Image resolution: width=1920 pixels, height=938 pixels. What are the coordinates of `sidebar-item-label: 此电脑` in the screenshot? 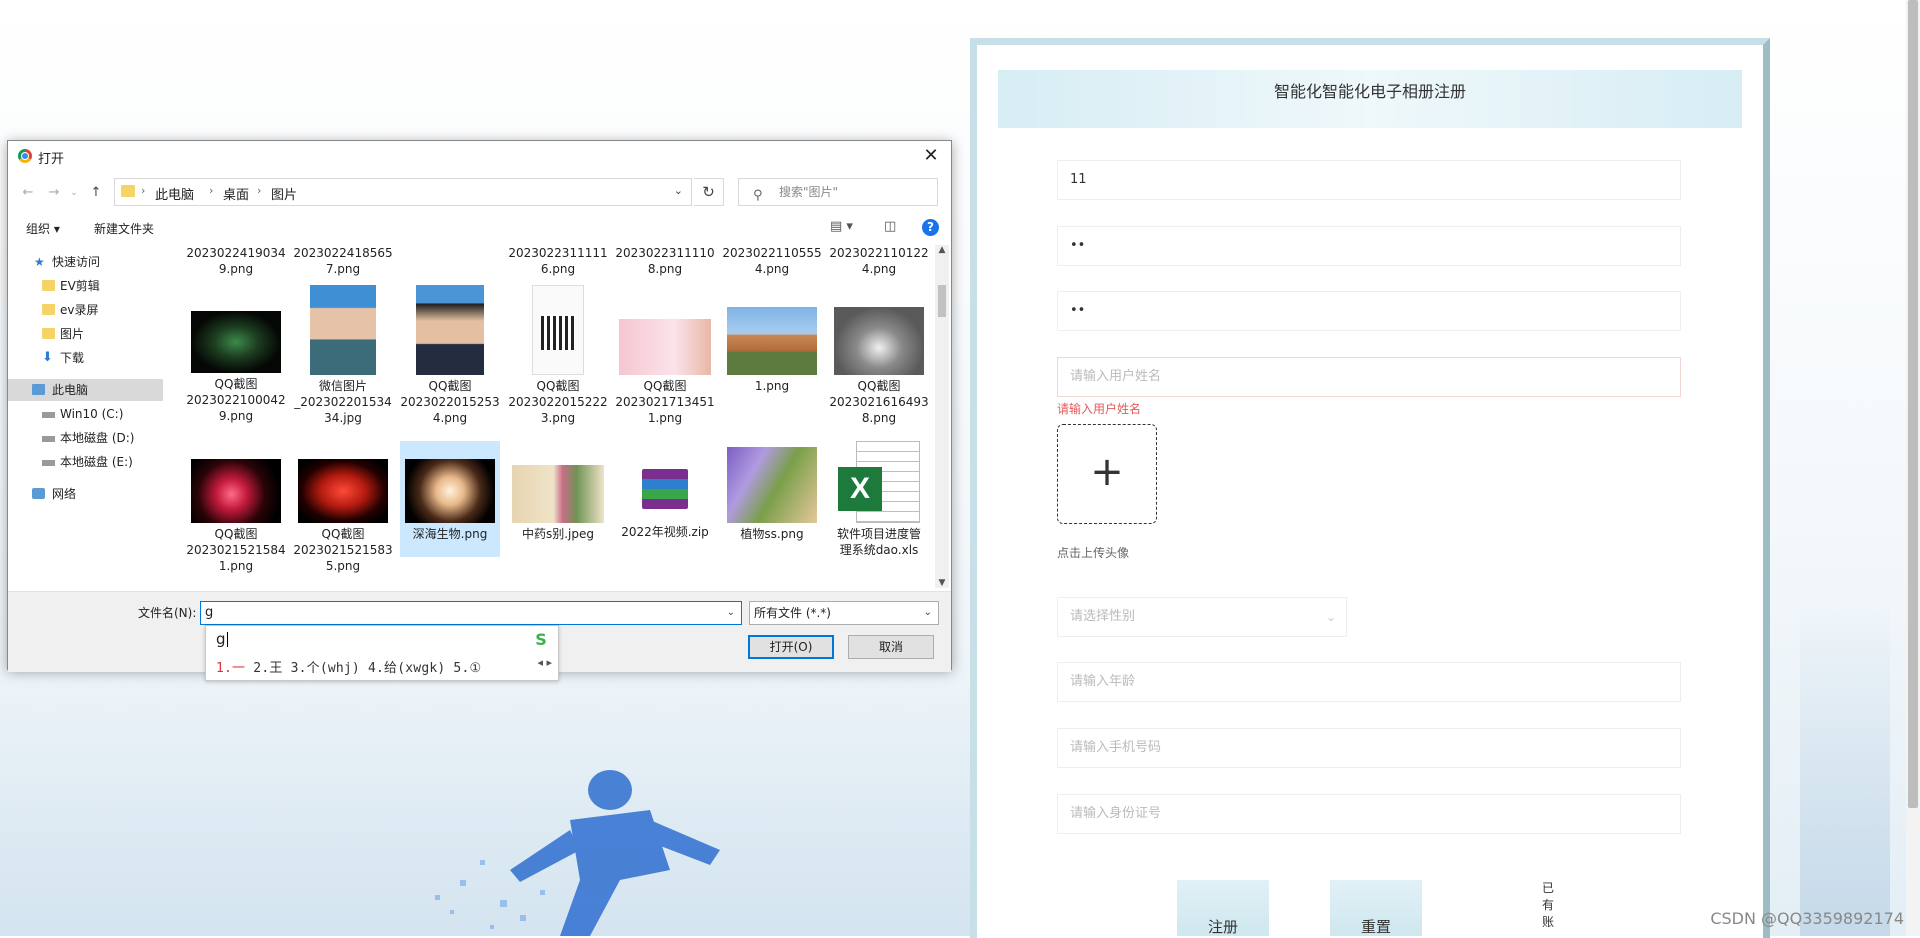 It's located at (70, 390).